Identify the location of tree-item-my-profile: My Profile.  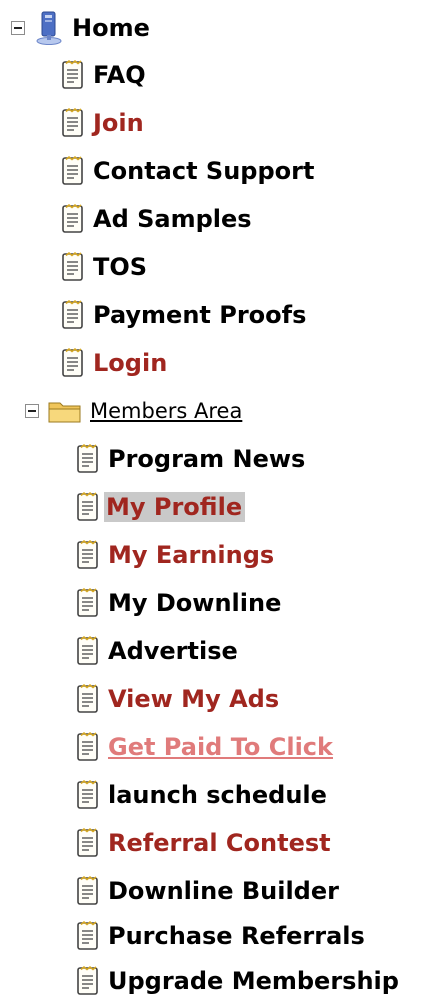
(161, 507).